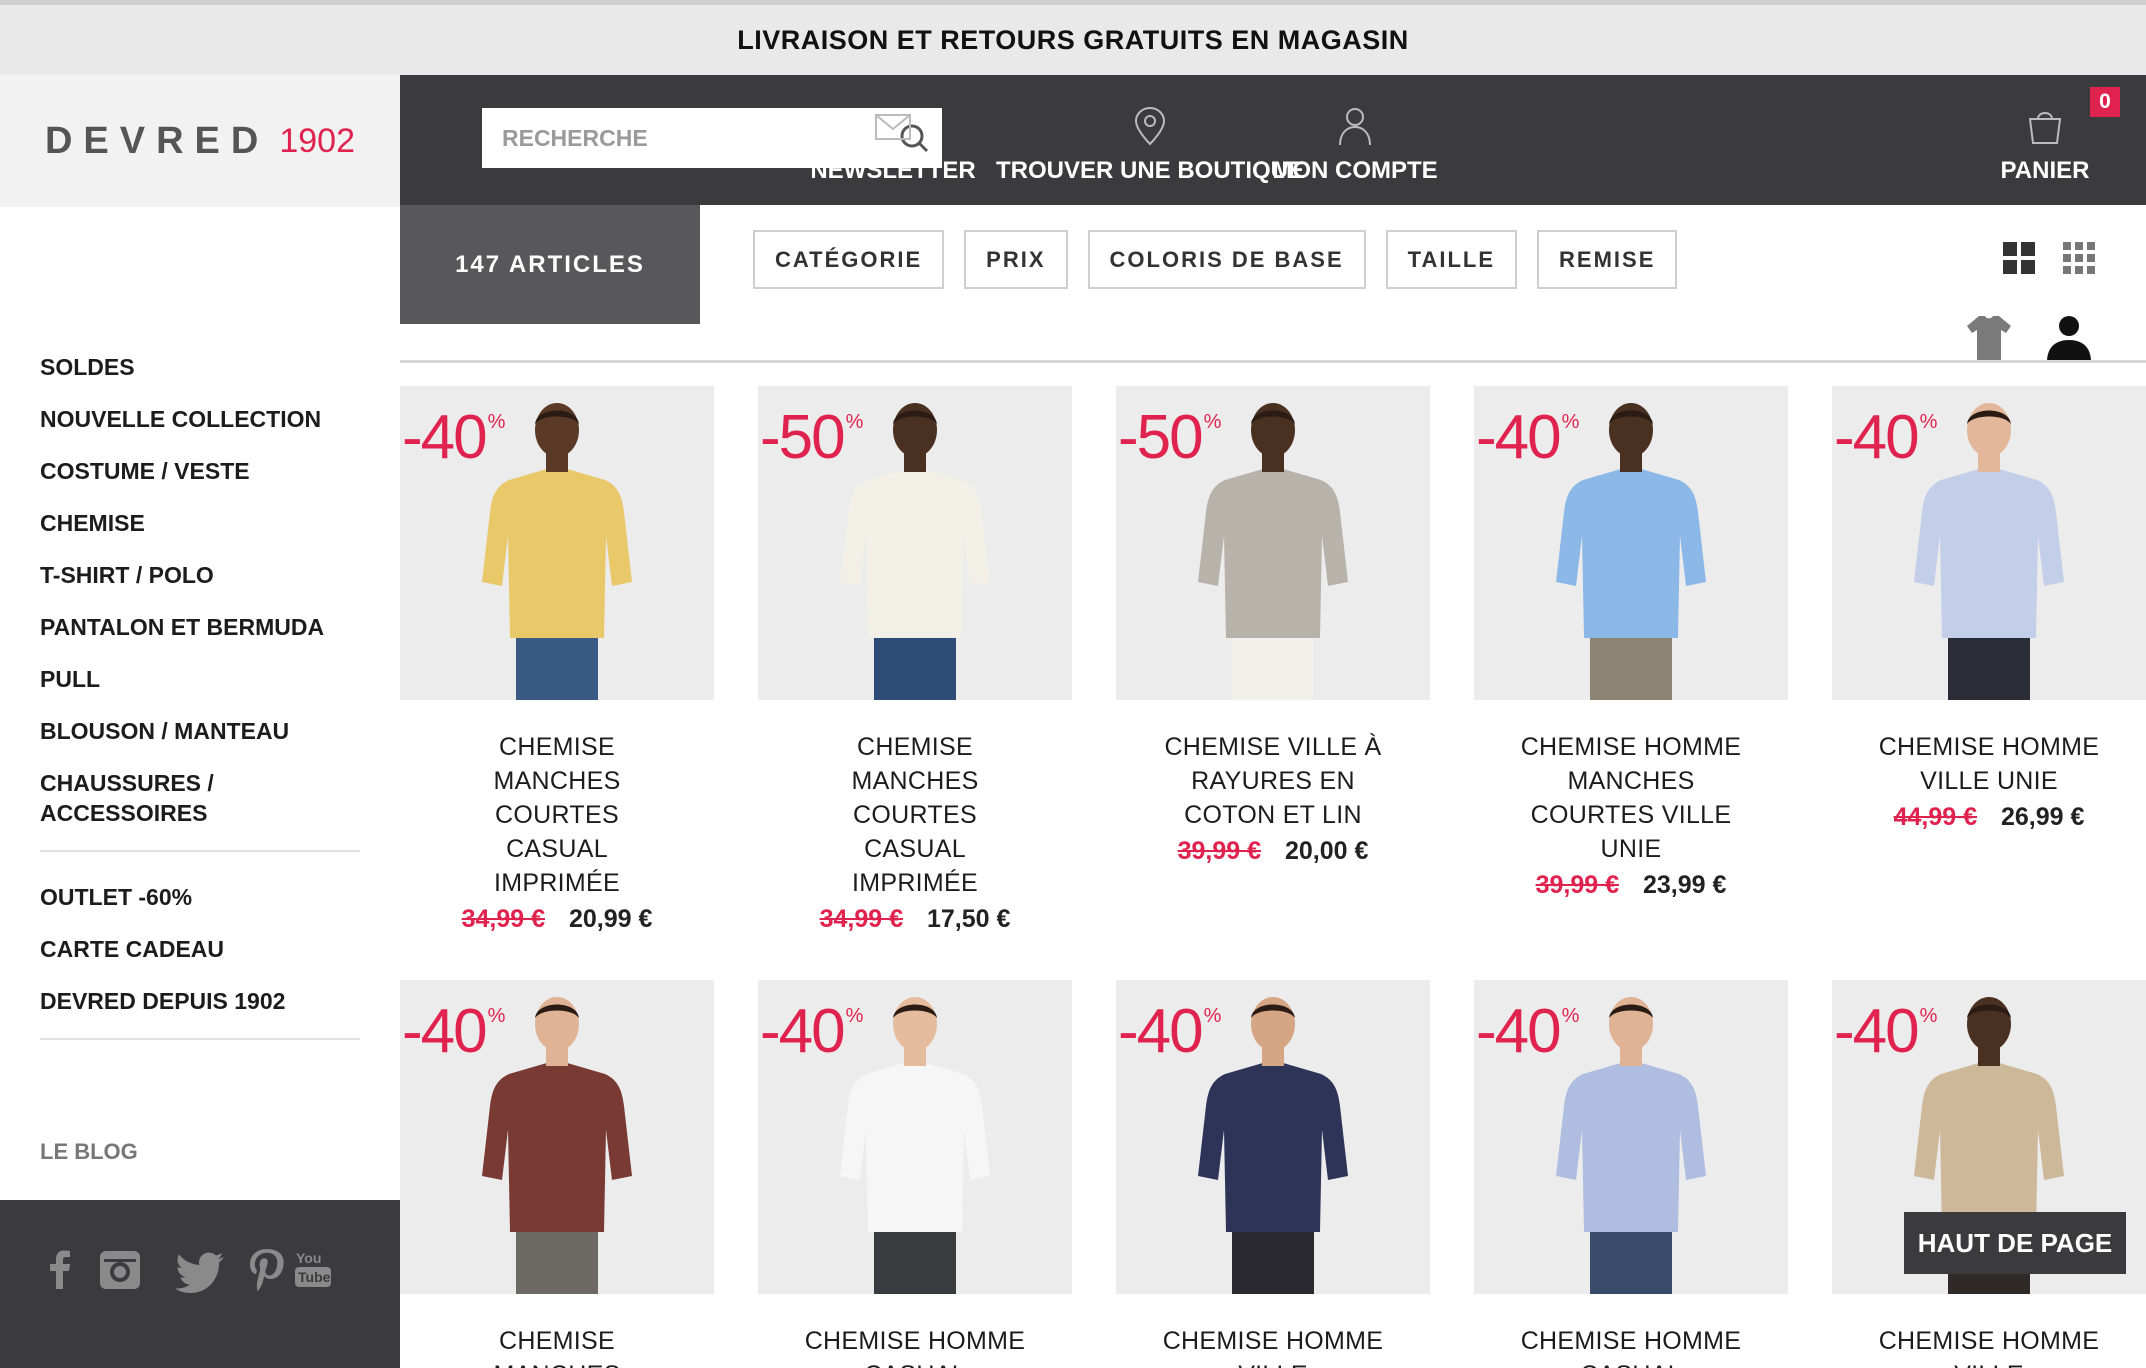 The width and height of the screenshot is (2146, 1368). I want to click on nav-account: MON COMPTE, so click(1355, 140).